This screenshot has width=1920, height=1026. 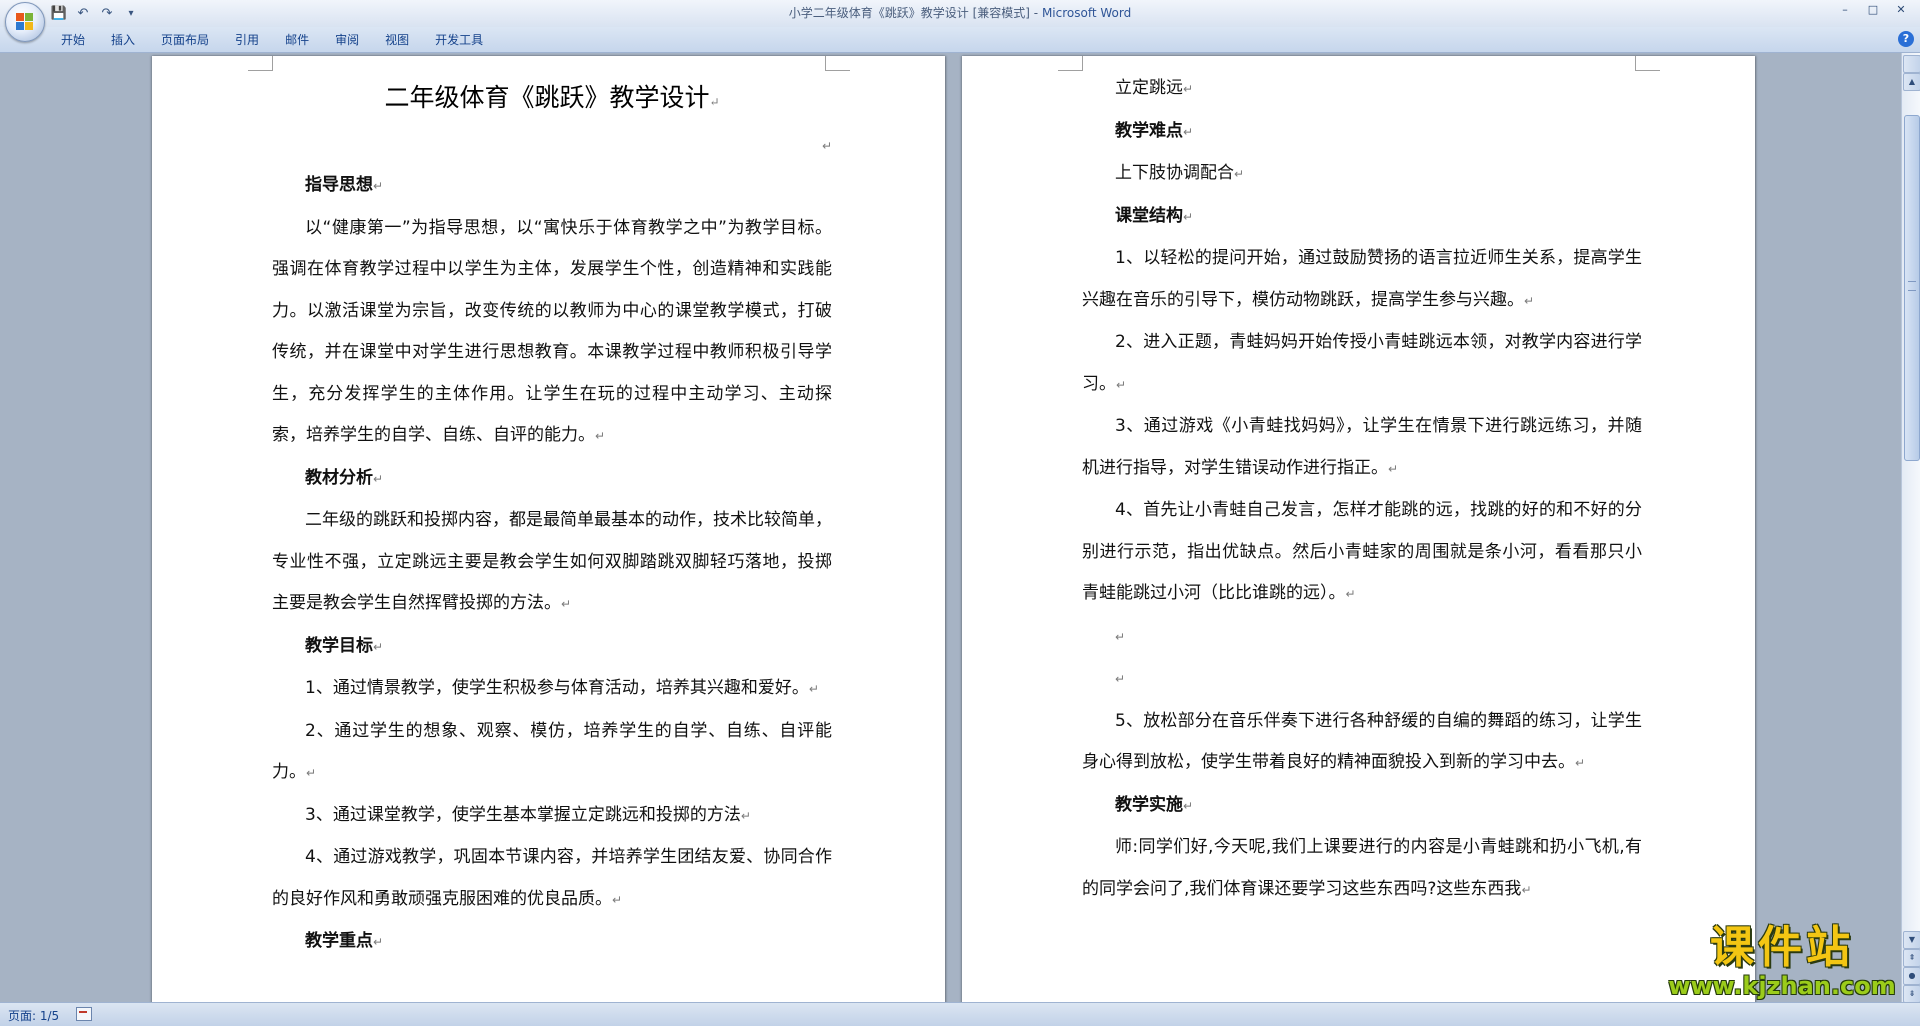 What do you see at coordinates (1901, 9) in the screenshot?
I see `close-button: ✕` at bounding box center [1901, 9].